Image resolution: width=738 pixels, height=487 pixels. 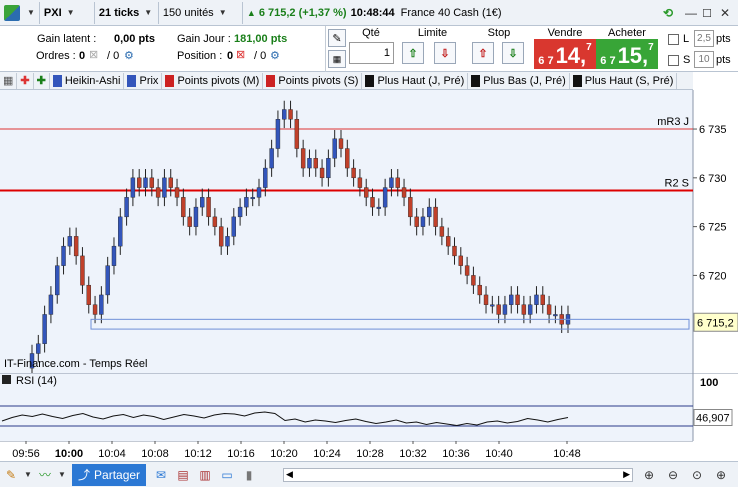 I want to click on indicator-chip: Plus Haut (S, Pré), so click(x=624, y=80).